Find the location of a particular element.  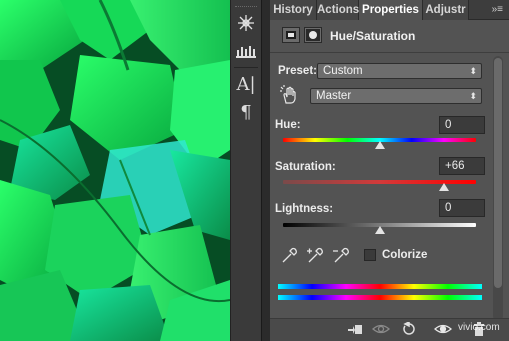

targeted-adjustment-hand-icon is located at coordinates (290, 95).